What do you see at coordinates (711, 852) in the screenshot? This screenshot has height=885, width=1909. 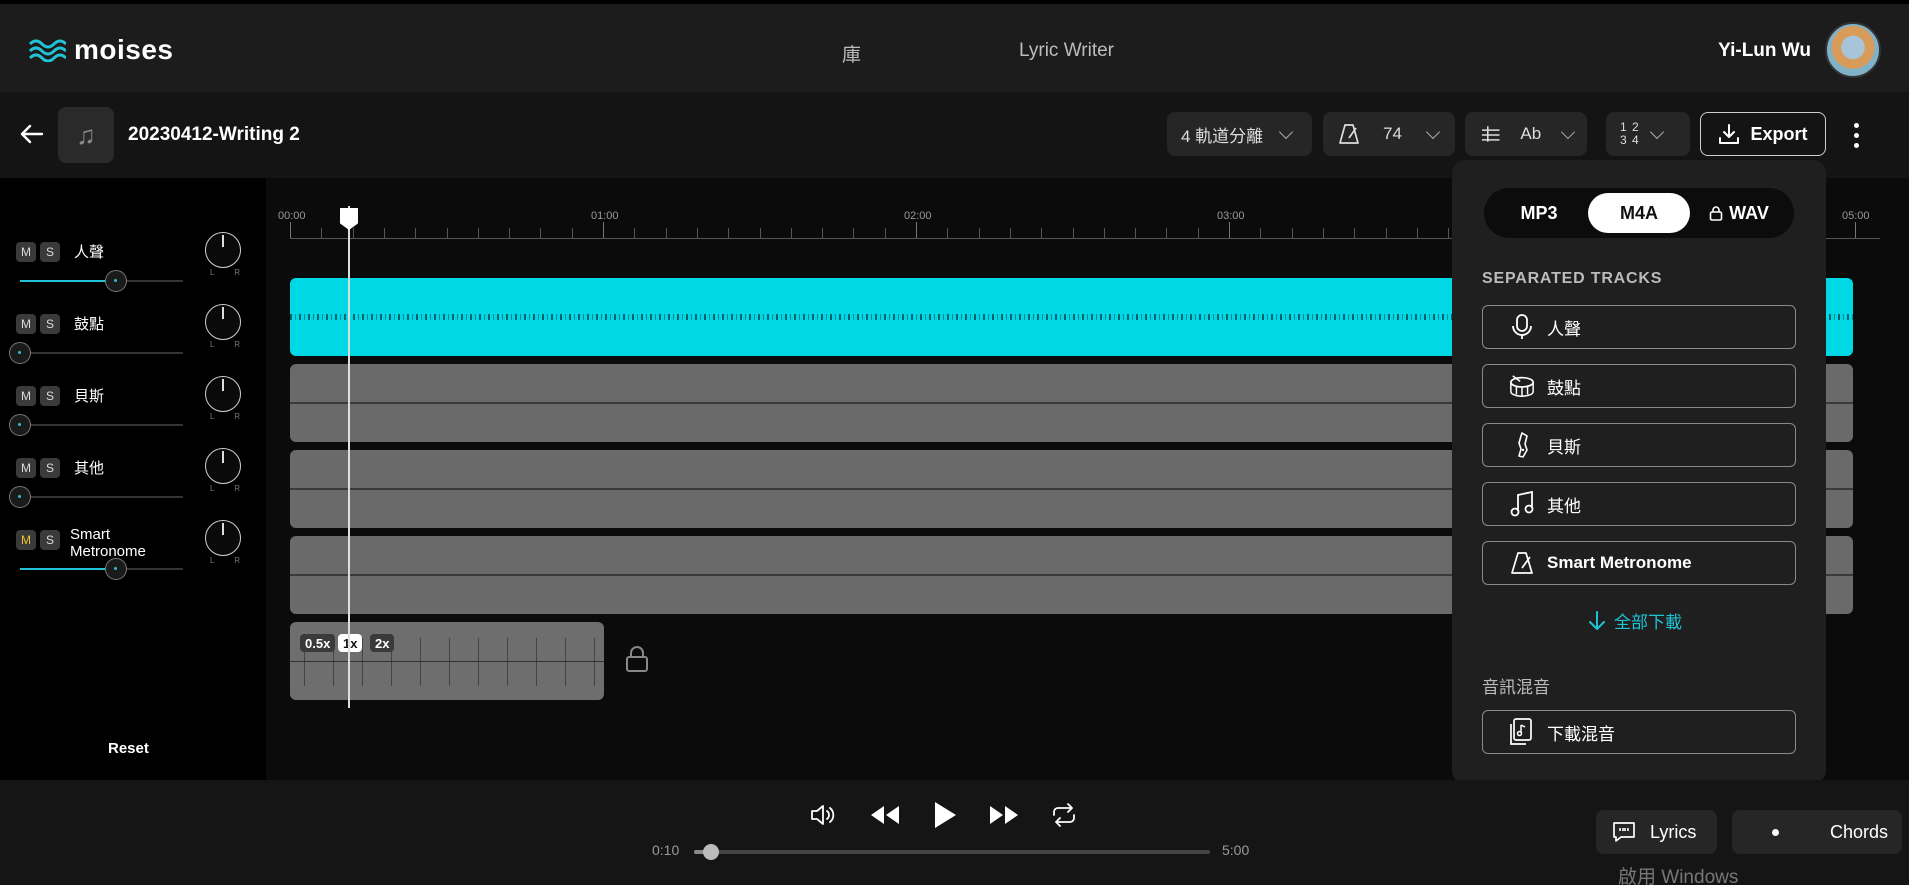 I see `progress-knob` at bounding box center [711, 852].